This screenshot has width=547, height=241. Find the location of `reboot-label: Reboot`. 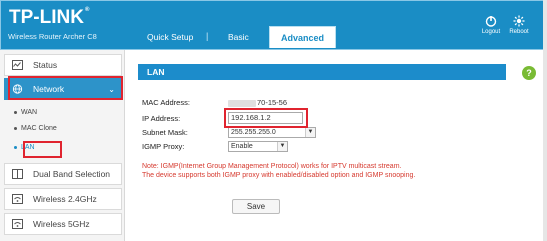

reboot-label: Reboot is located at coordinates (519, 32).